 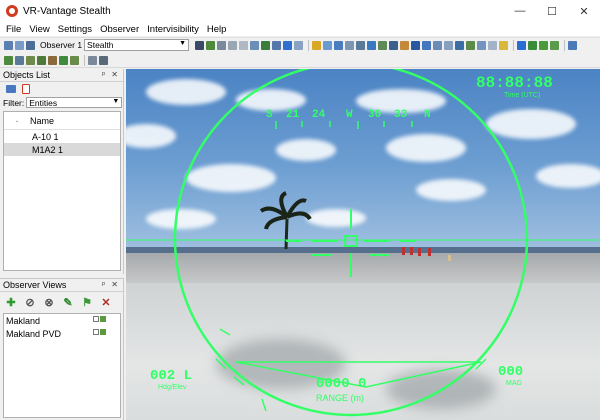 What do you see at coordinates (244, 45) in the screenshot?
I see `grid-icon` at bounding box center [244, 45].